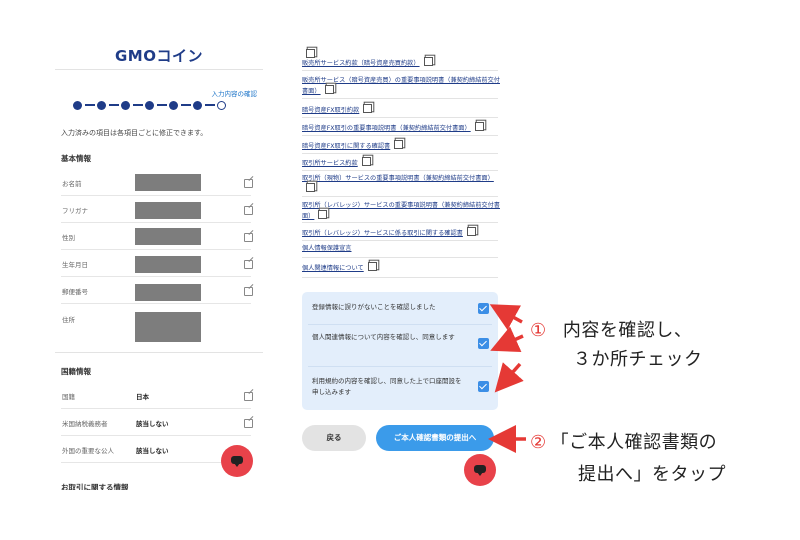 Image resolution: width=800 pixels, height=540 pixels. I want to click on annotation-2-line-2: 提出へ」をタップ, so click(652, 474).